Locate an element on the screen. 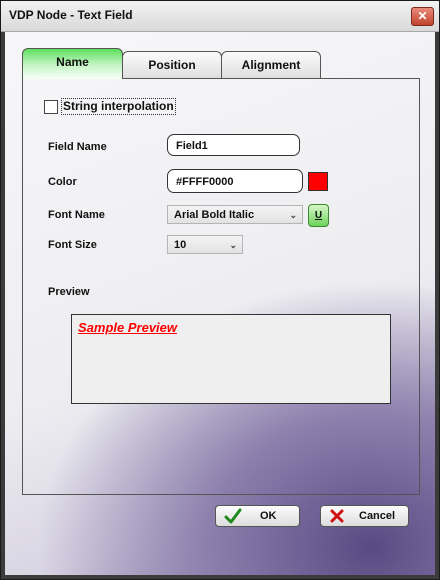 The height and width of the screenshot is (580, 440). font-size-value: 10 is located at coordinates (180, 245).